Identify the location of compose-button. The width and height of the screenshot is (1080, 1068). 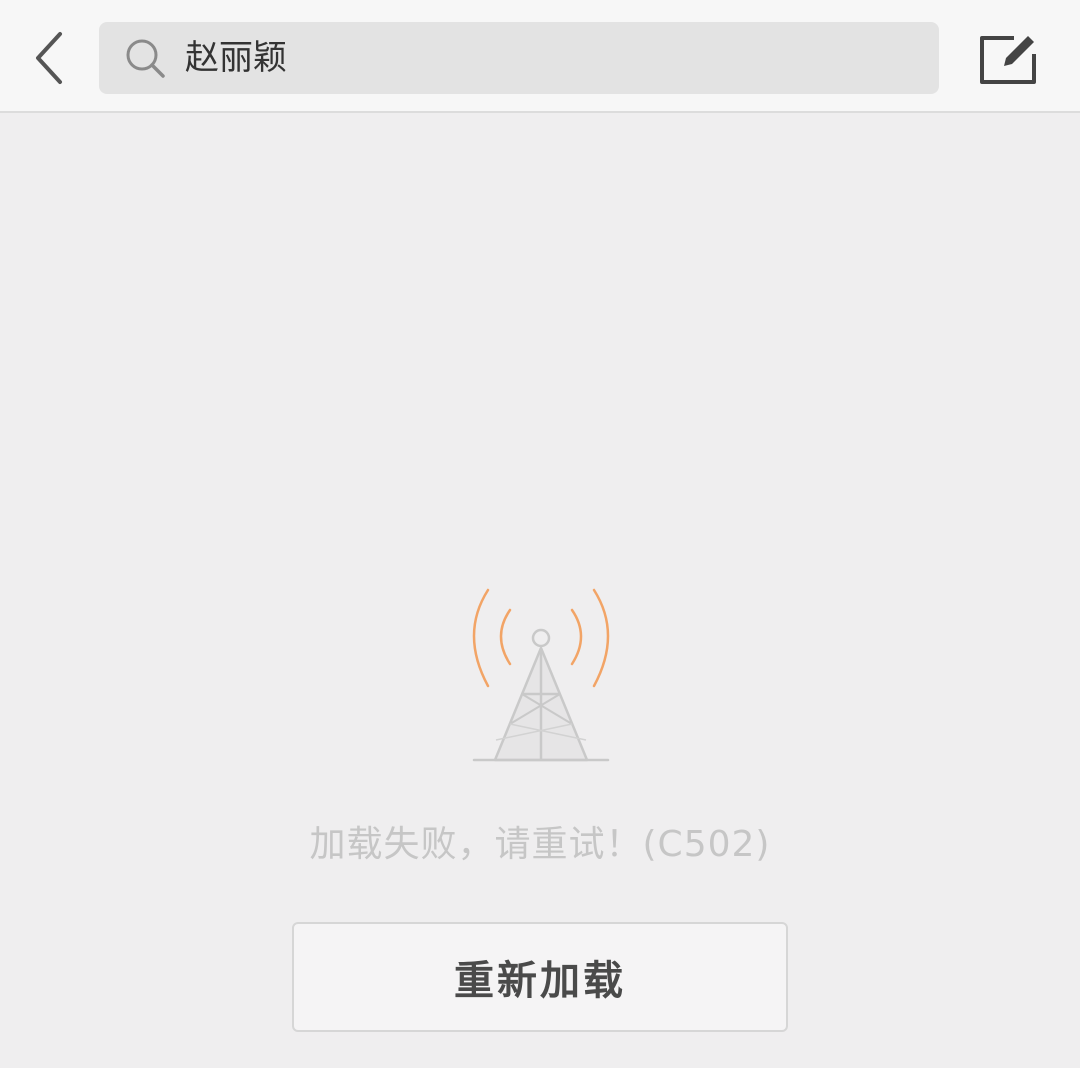
(1008, 59).